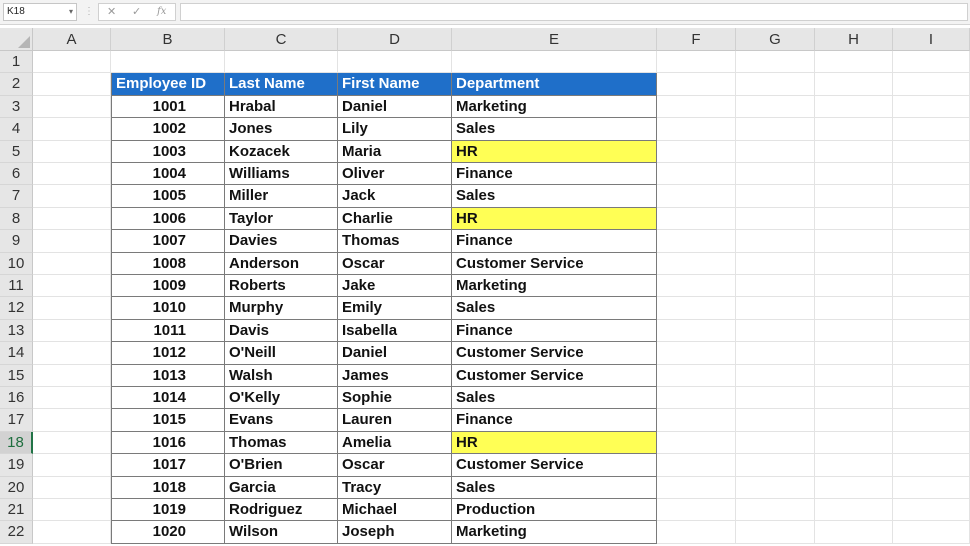 This screenshot has width=970, height=546. Describe the element at coordinates (16, 241) in the screenshot. I see `row-header-9: 9` at that location.